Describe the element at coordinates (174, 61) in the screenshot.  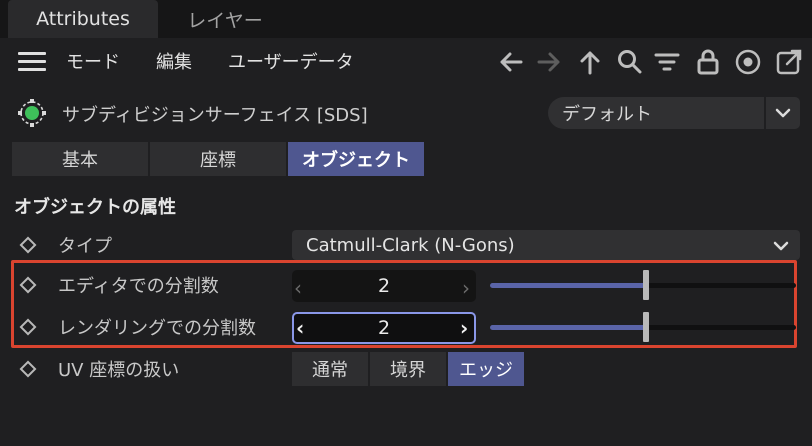
I see `menu-edit: 編集` at that location.